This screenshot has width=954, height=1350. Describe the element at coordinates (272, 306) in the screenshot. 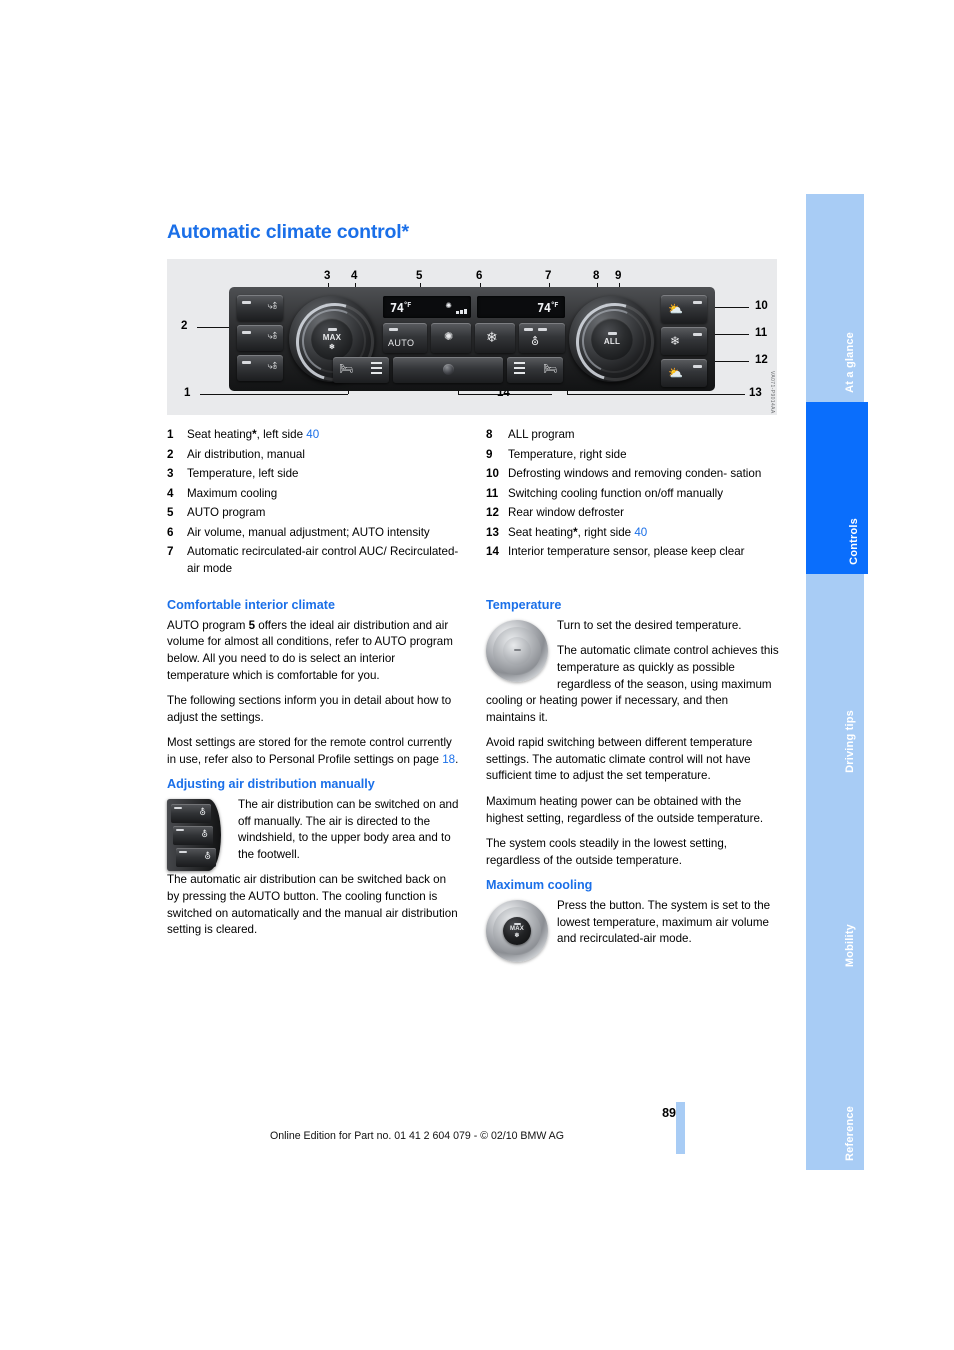

I see `air-windshield-icon: ⤷⛢` at that location.